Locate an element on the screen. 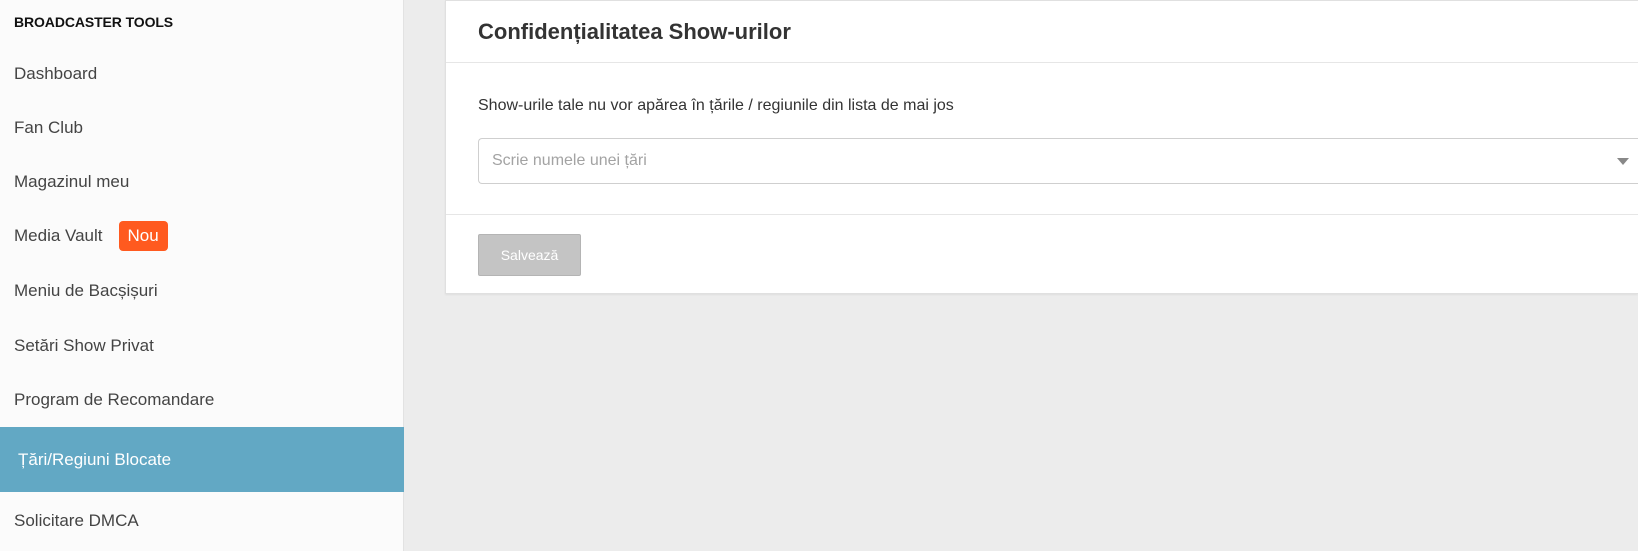 This screenshot has width=1638, height=551. sidebar-item-label: Fan Club is located at coordinates (48, 127).